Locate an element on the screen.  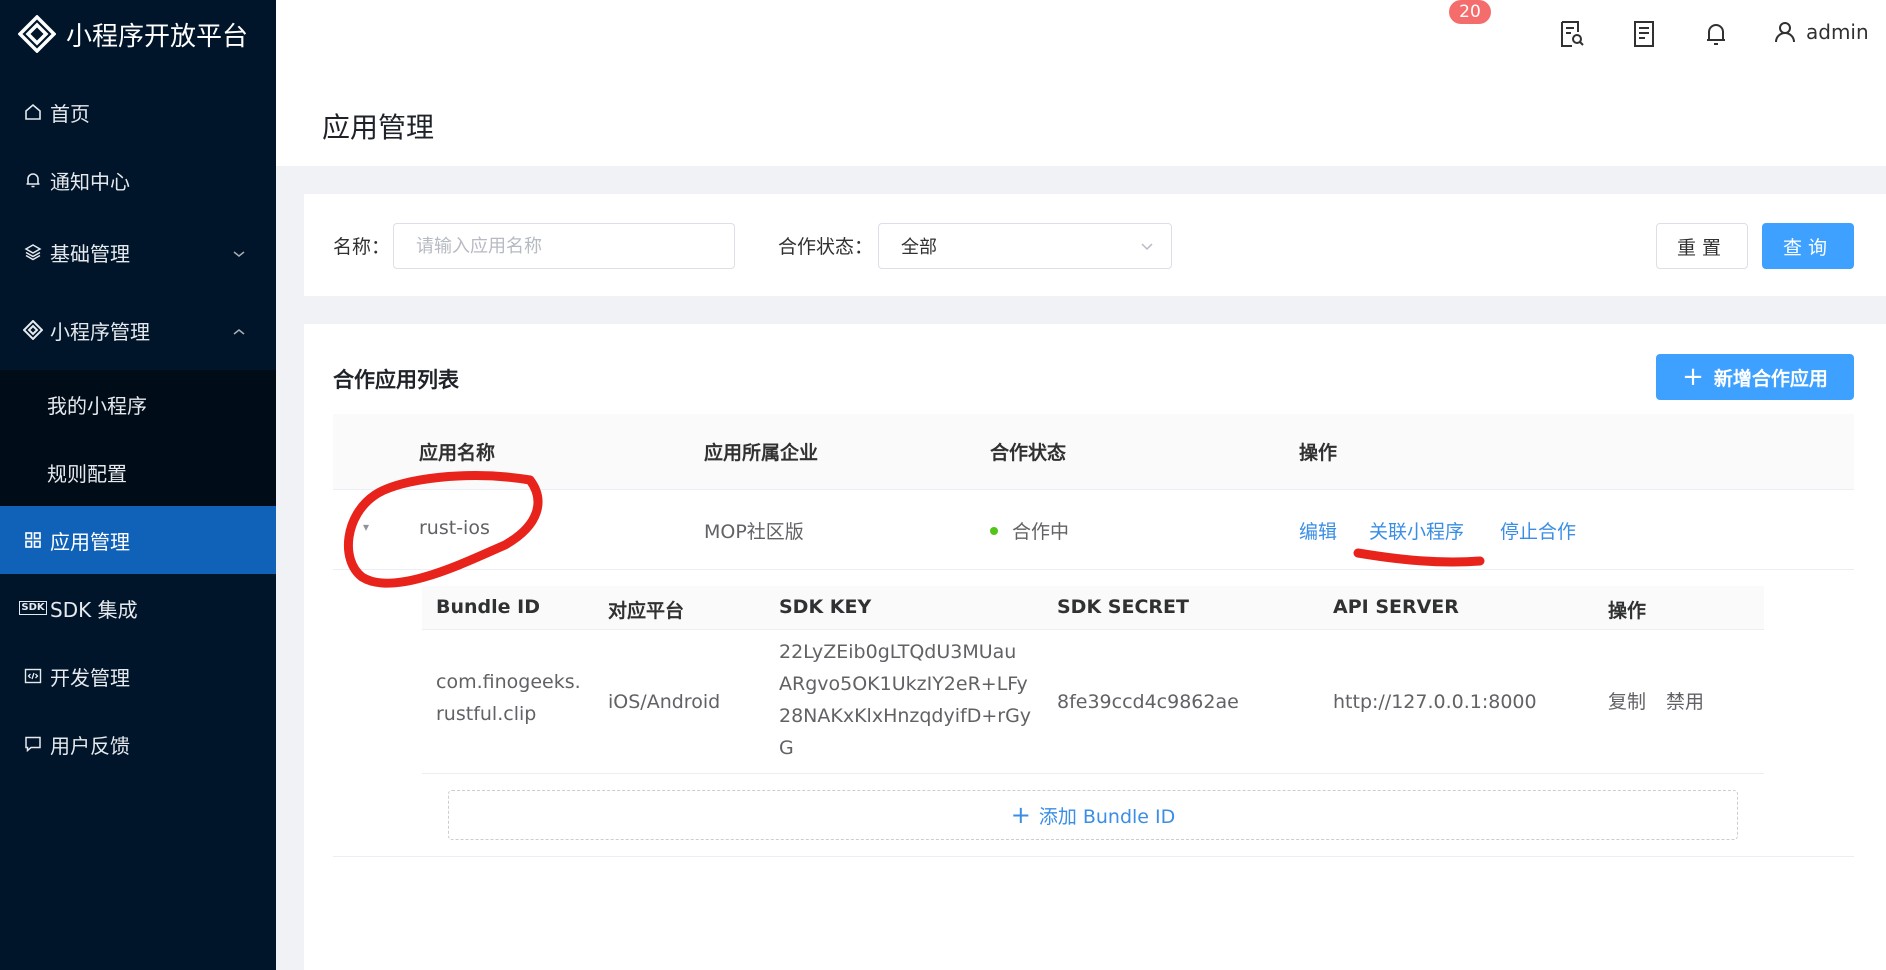
grid-icon is located at coordinates (33, 540).